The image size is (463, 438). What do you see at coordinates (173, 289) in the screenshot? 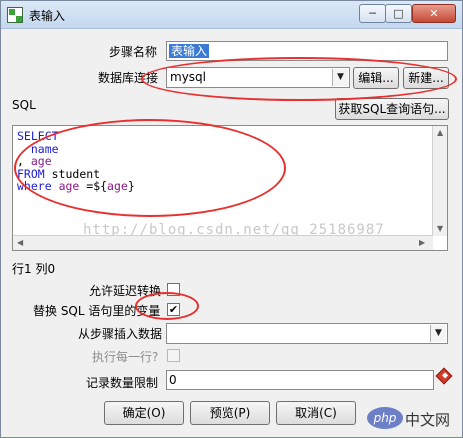
I see `lazy-conversion-checkbox` at bounding box center [173, 289].